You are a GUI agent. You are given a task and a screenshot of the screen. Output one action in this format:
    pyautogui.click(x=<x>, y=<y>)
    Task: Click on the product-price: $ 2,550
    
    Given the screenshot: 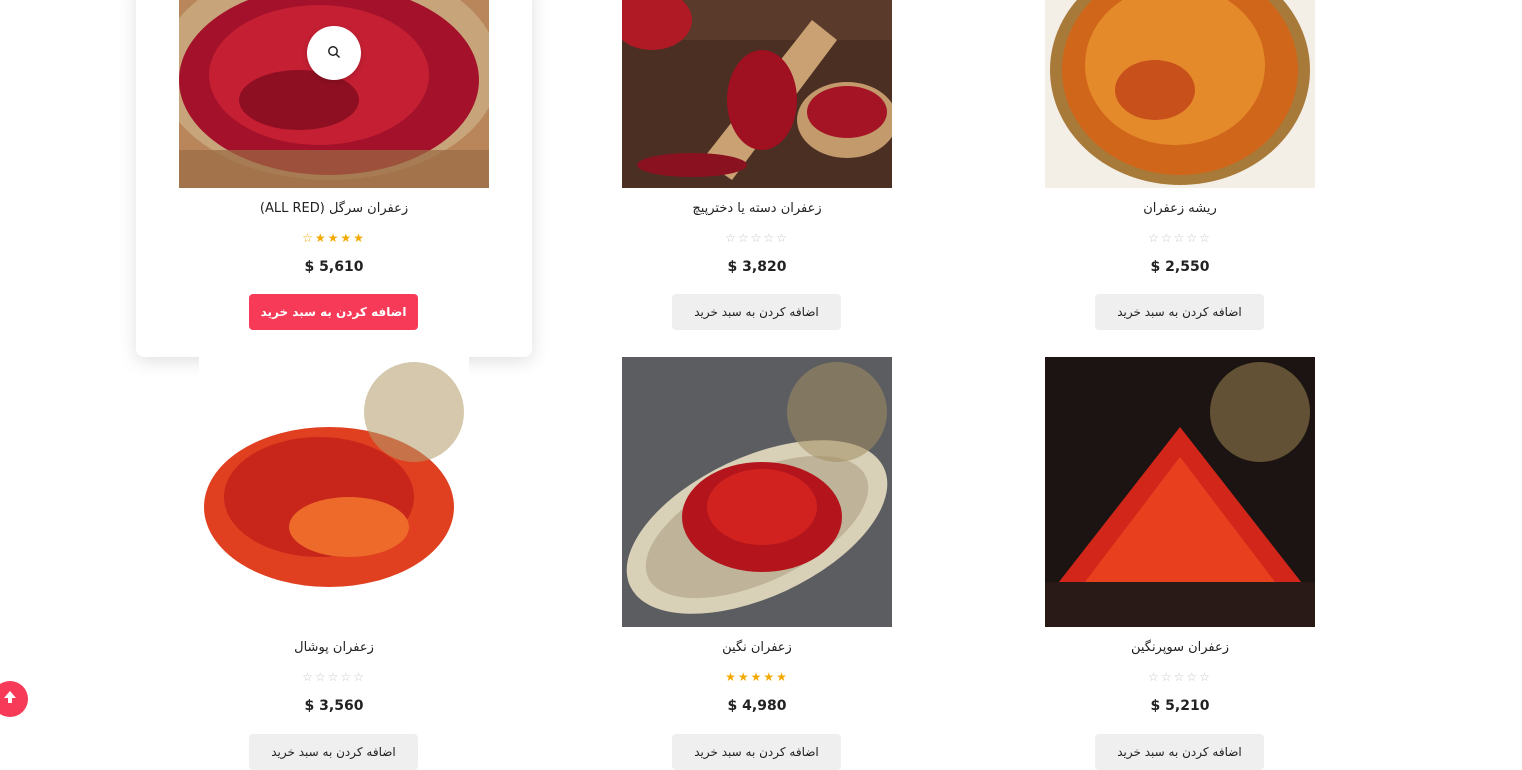 What is the action you would take?
    pyautogui.click(x=1180, y=267)
    